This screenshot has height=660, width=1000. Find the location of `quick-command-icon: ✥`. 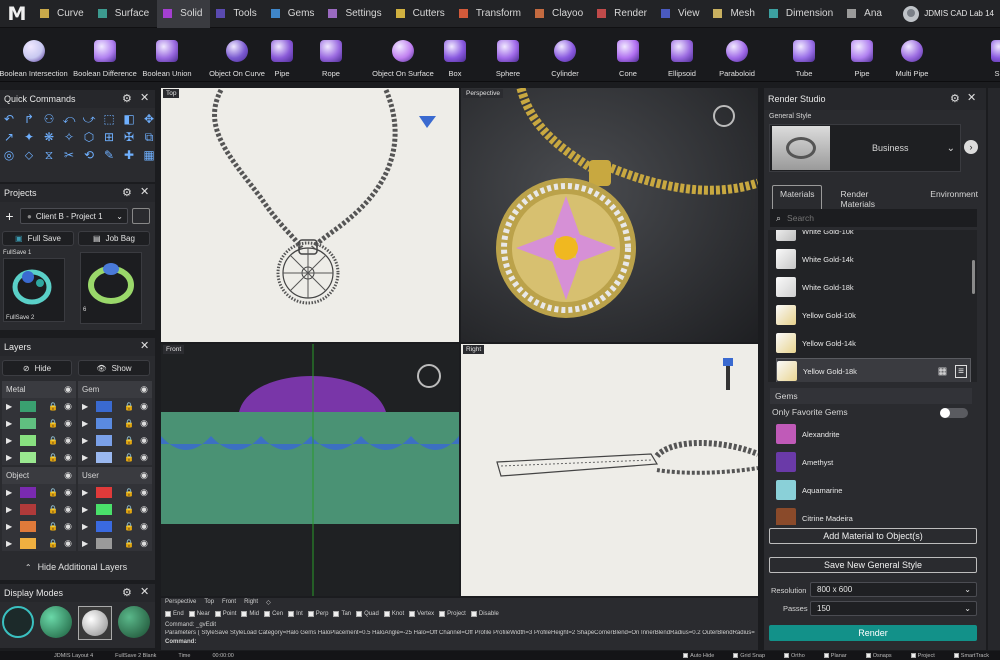

quick-command-icon: ✥ is located at coordinates (149, 119).